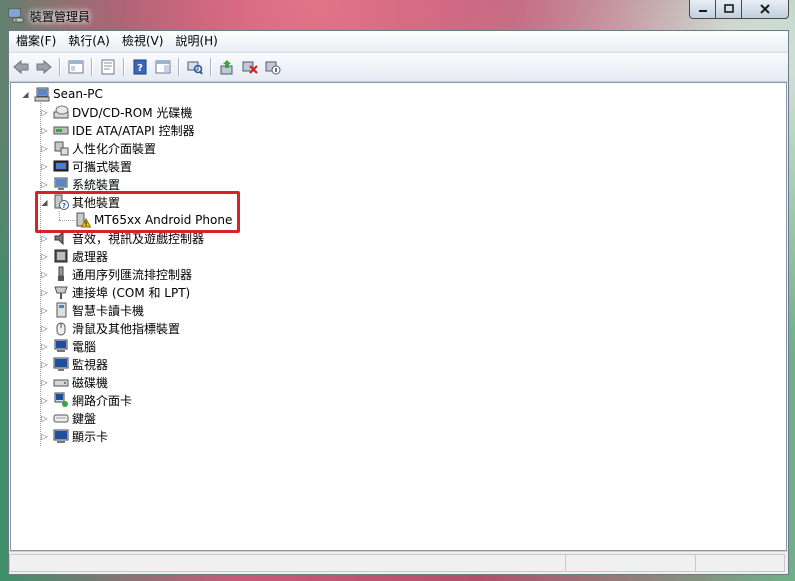  What do you see at coordinates (25, 94) in the screenshot?
I see `collapse-arrow-icon: ◢` at bounding box center [25, 94].